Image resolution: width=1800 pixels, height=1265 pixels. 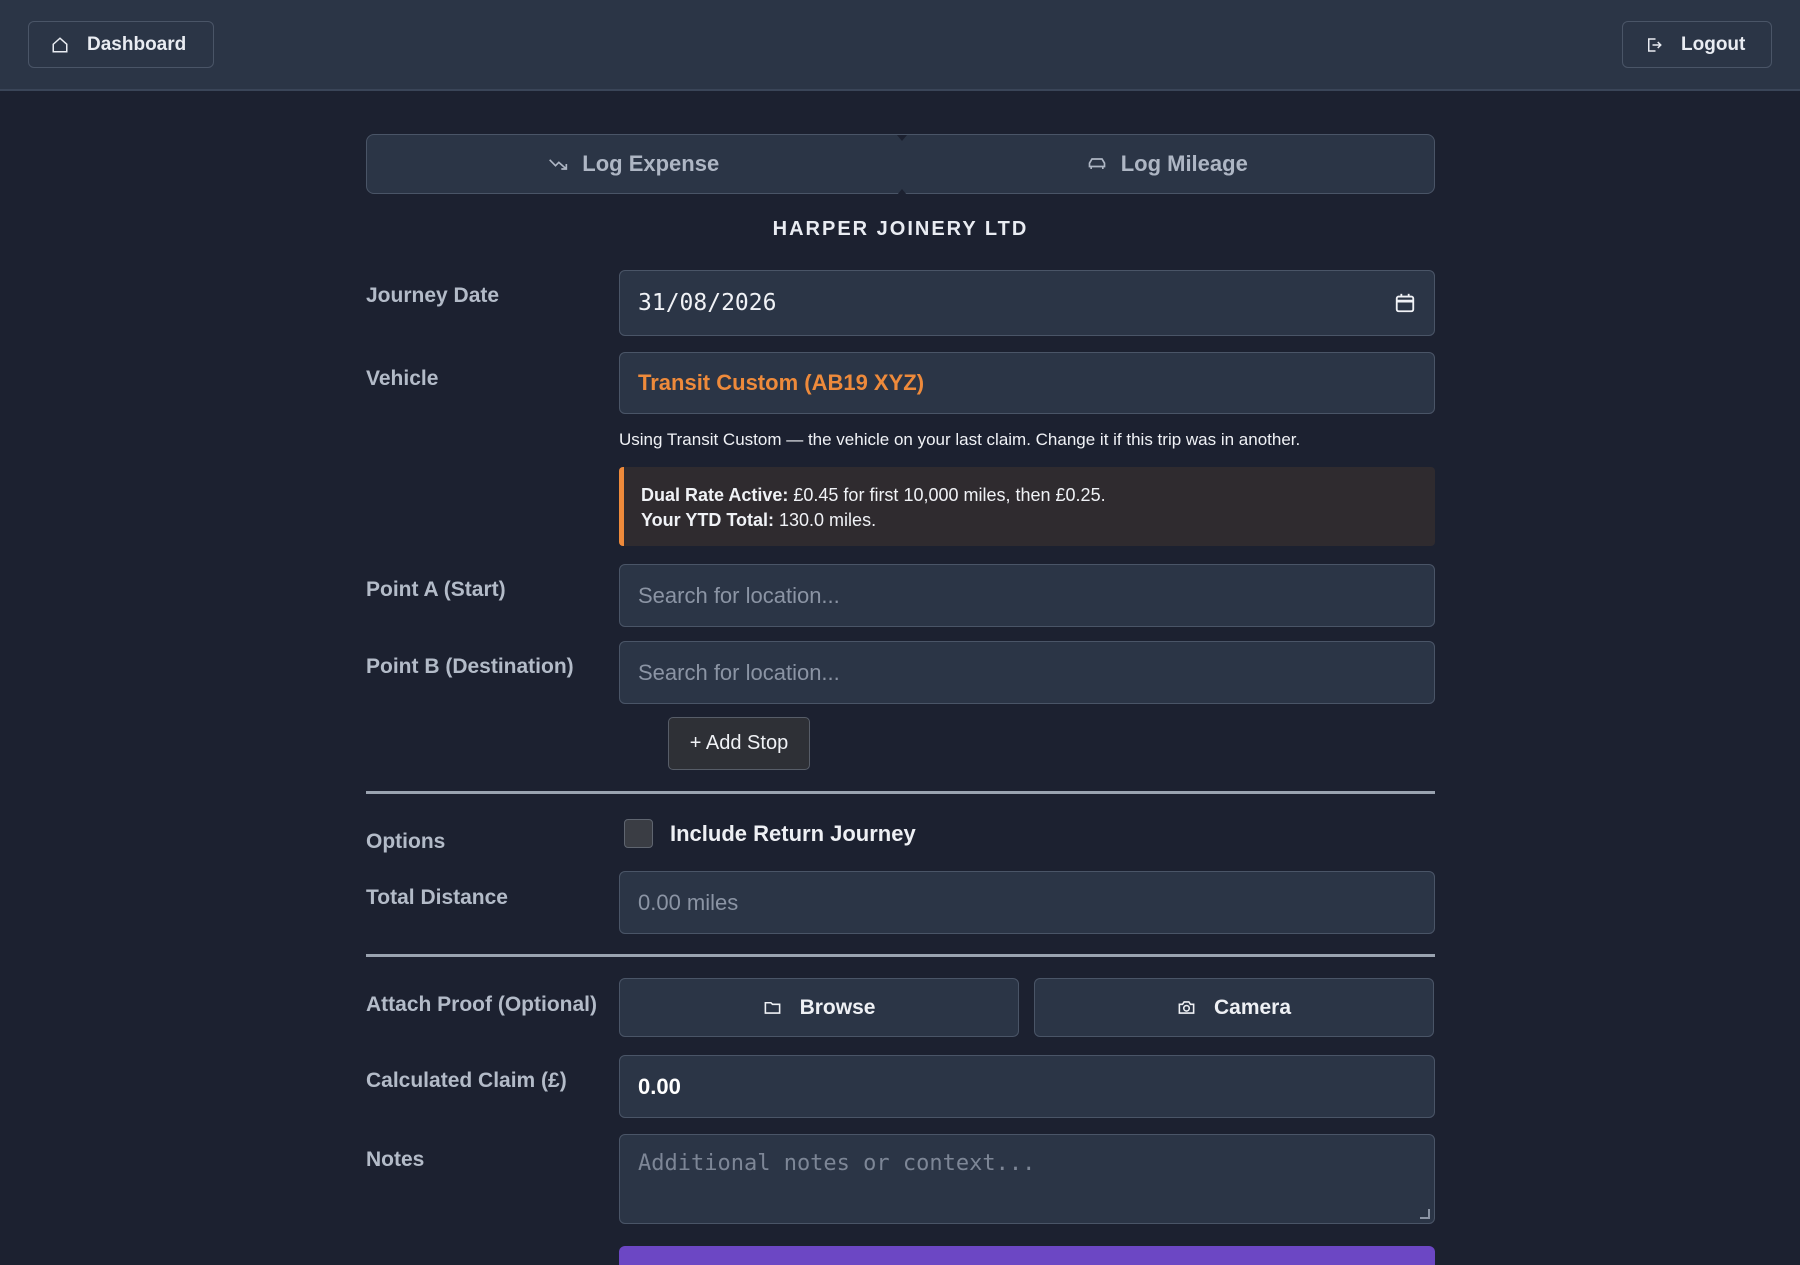 I want to click on logout-icon, so click(x=1655, y=44).